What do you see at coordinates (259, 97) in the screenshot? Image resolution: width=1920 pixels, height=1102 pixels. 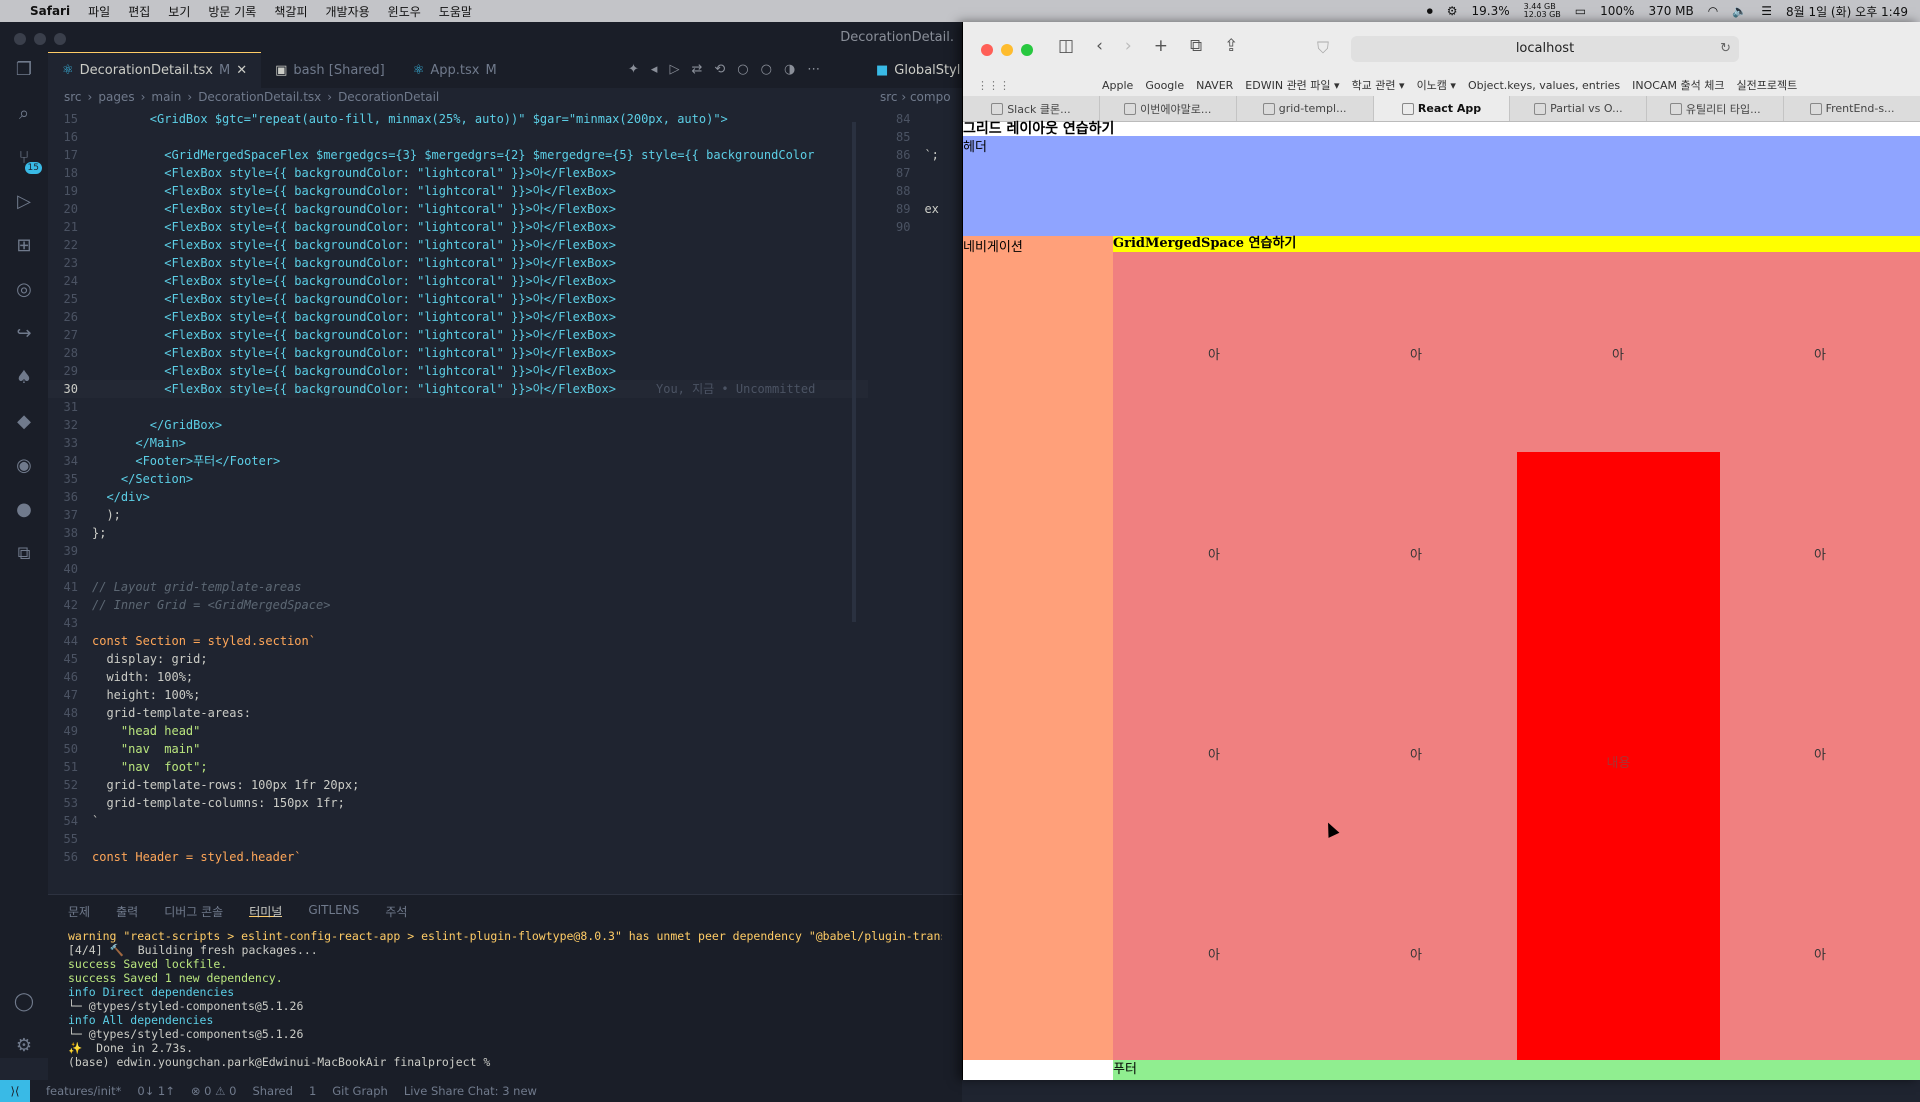 I see `breadcrumb-item: DecorationDetail.tsx` at bounding box center [259, 97].